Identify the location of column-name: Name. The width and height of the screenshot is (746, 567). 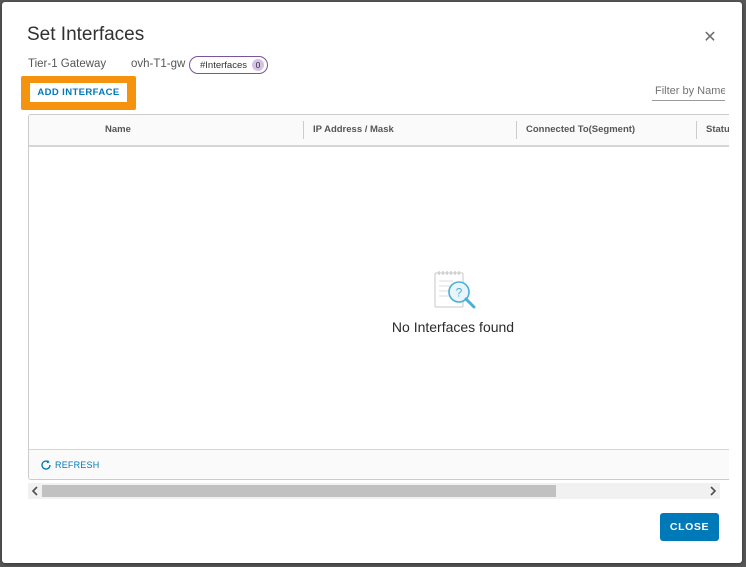
(118, 130).